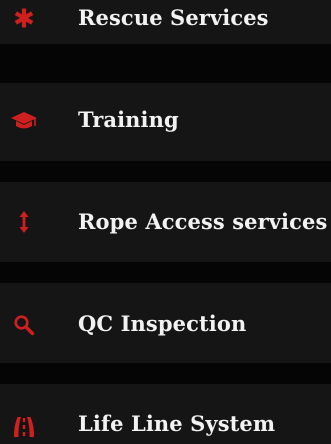 The width and height of the screenshot is (331, 444). Describe the element at coordinates (203, 221) in the screenshot. I see `menu-item-label: Rope Access services` at that location.